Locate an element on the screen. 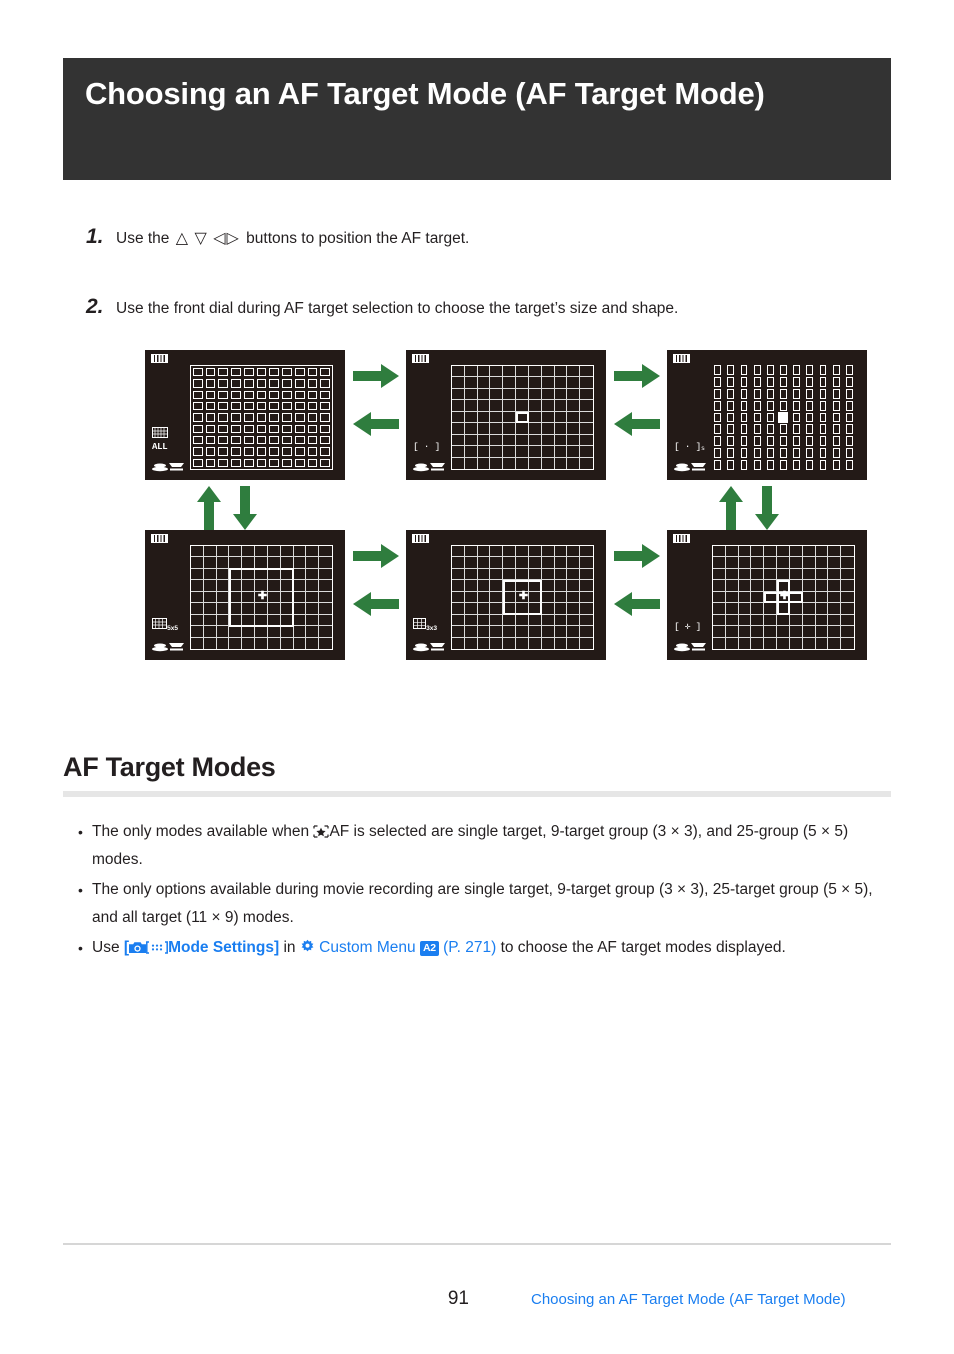  footer-divider is located at coordinates (477, 1244).